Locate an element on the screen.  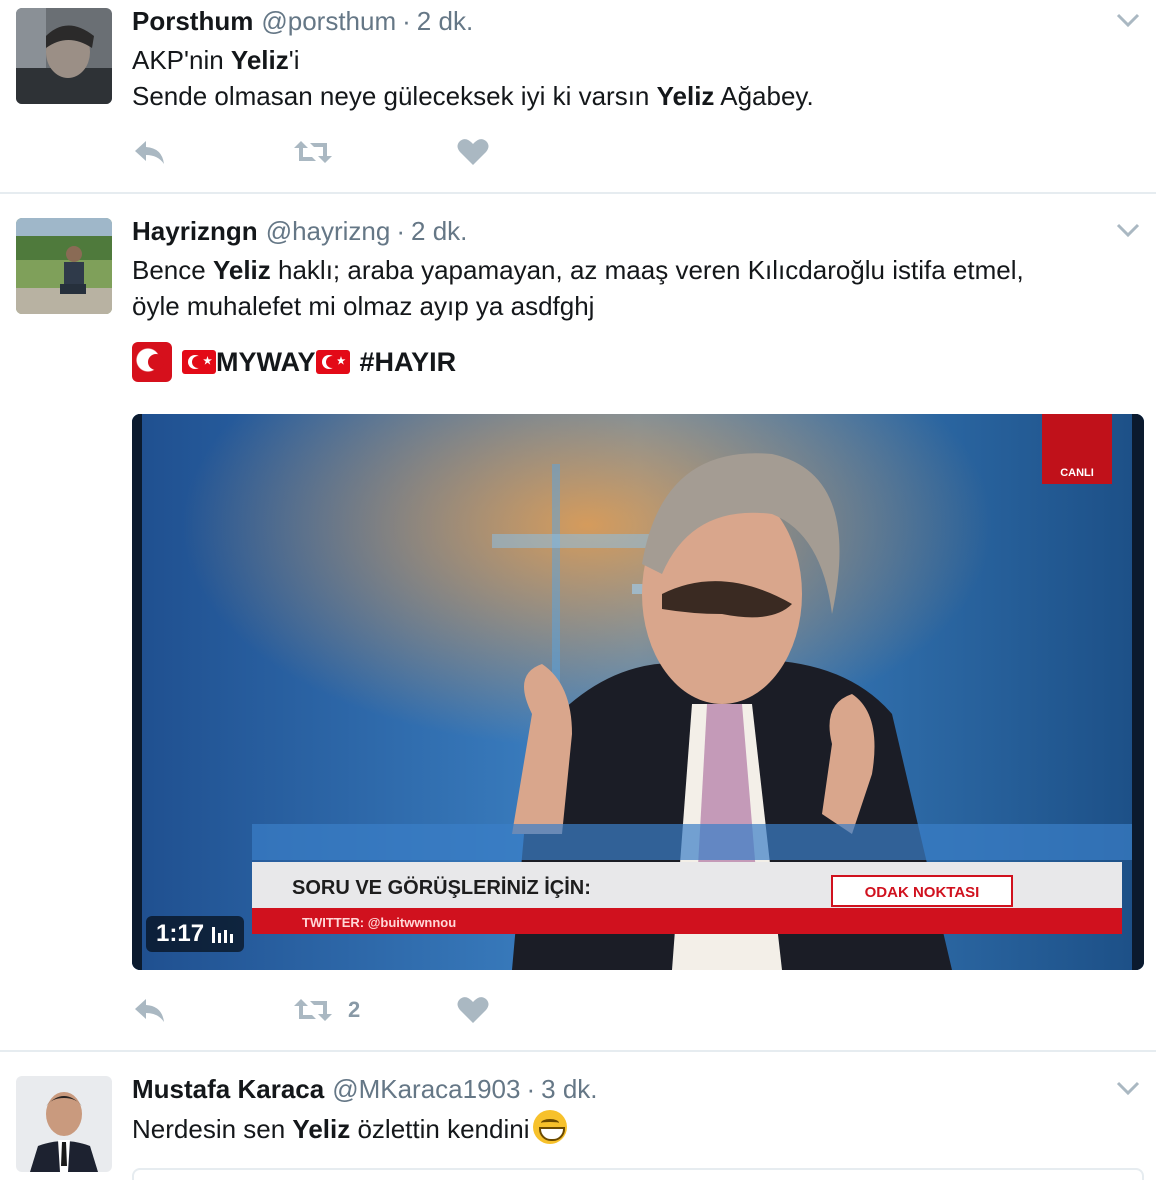
text-segment: Ağabey. is located at coordinates (764, 96).